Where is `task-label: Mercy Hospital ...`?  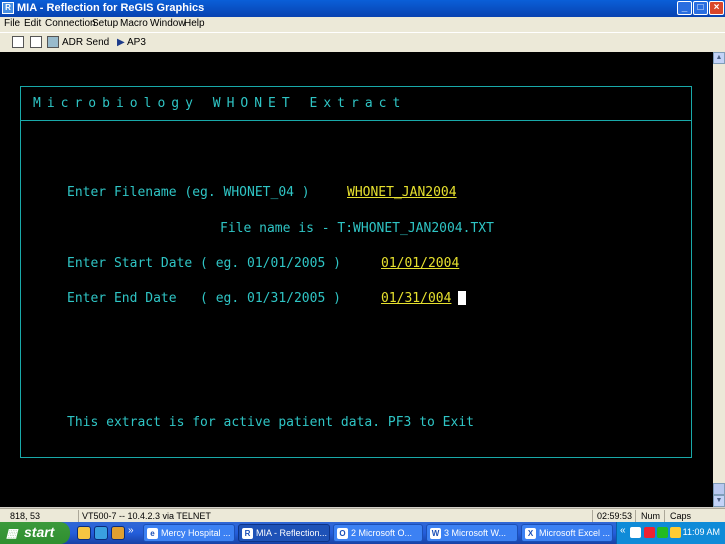
task-label: Mercy Hospital ... is located at coordinates (196, 533).